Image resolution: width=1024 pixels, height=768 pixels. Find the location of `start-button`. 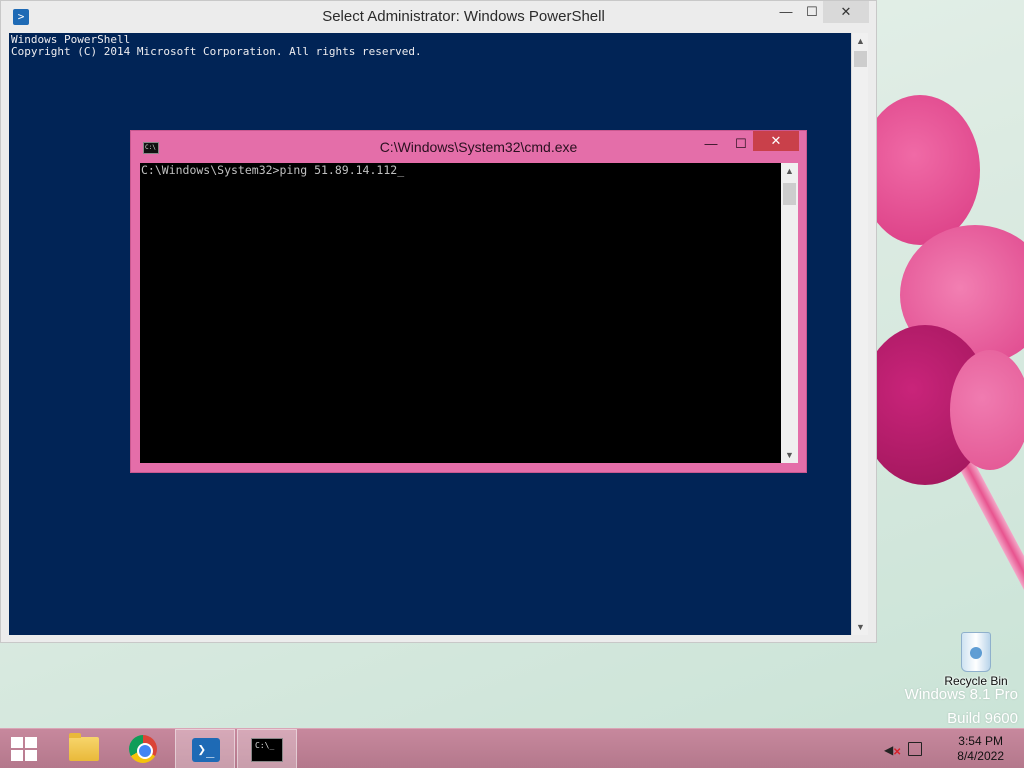

start-button is located at coordinates (25, 748).